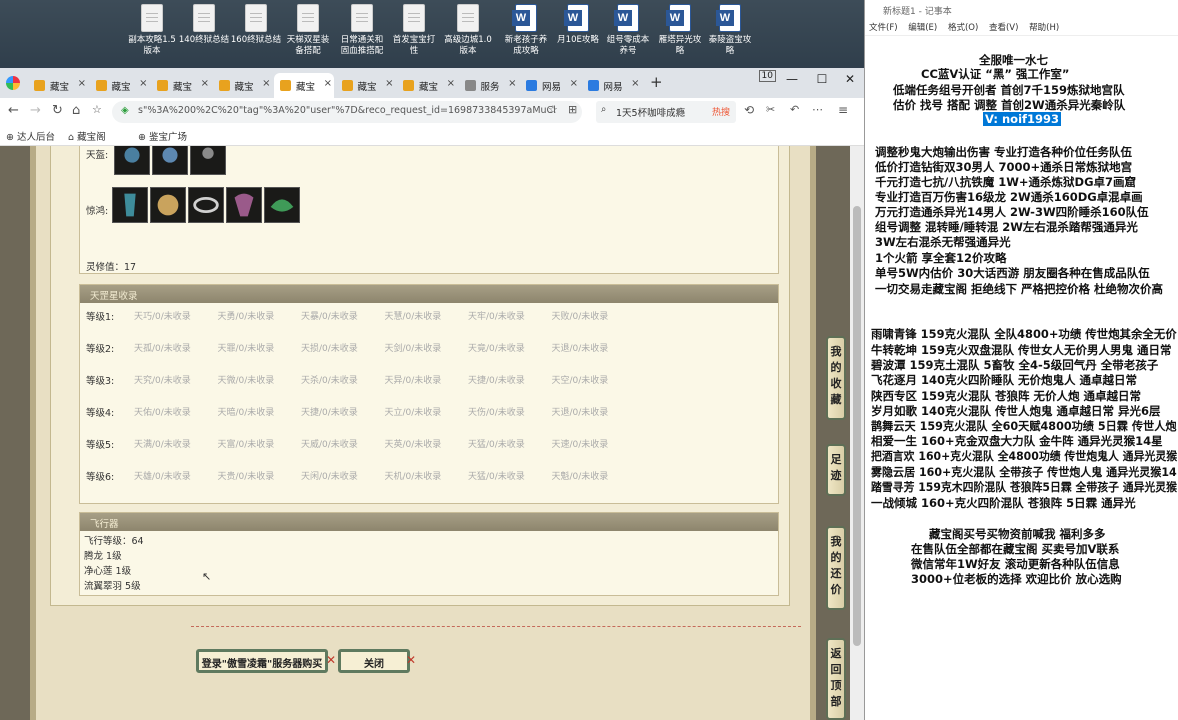 The height and width of the screenshot is (720, 1178). I want to click on new-tab-icon: +, so click(656, 82).